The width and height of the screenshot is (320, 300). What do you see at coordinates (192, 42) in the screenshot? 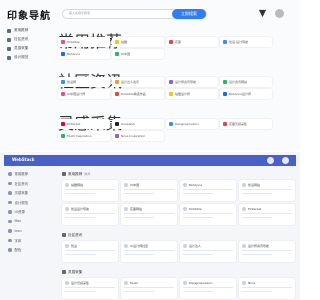
I see `site-card: 花瓣` at bounding box center [192, 42].